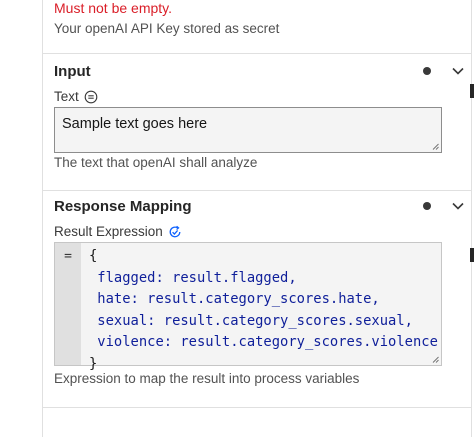  I want to click on code-line: {, so click(93, 256).